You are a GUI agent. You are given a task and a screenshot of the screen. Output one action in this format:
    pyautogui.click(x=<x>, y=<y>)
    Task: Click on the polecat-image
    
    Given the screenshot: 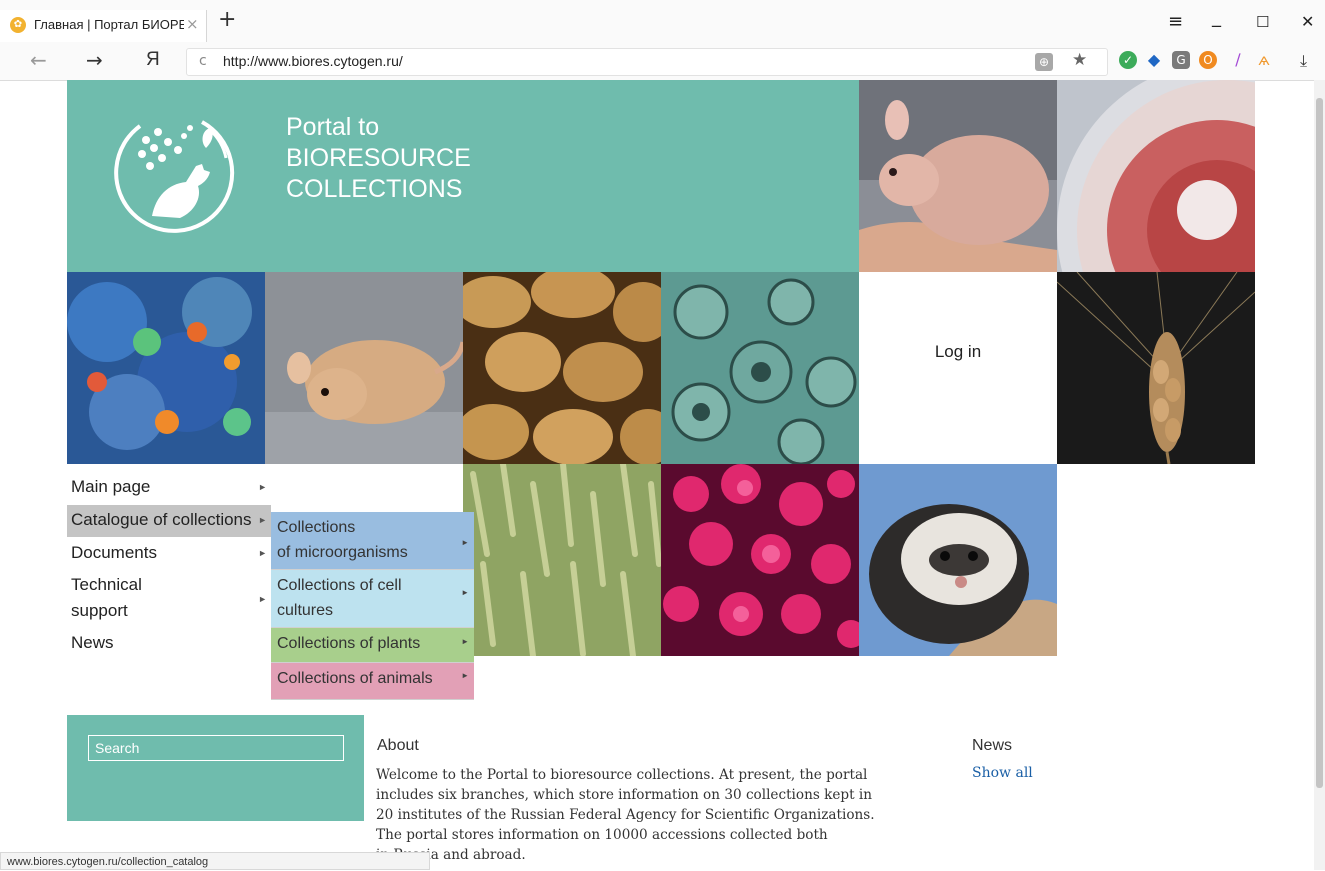 What is the action you would take?
    pyautogui.click(x=958, y=560)
    